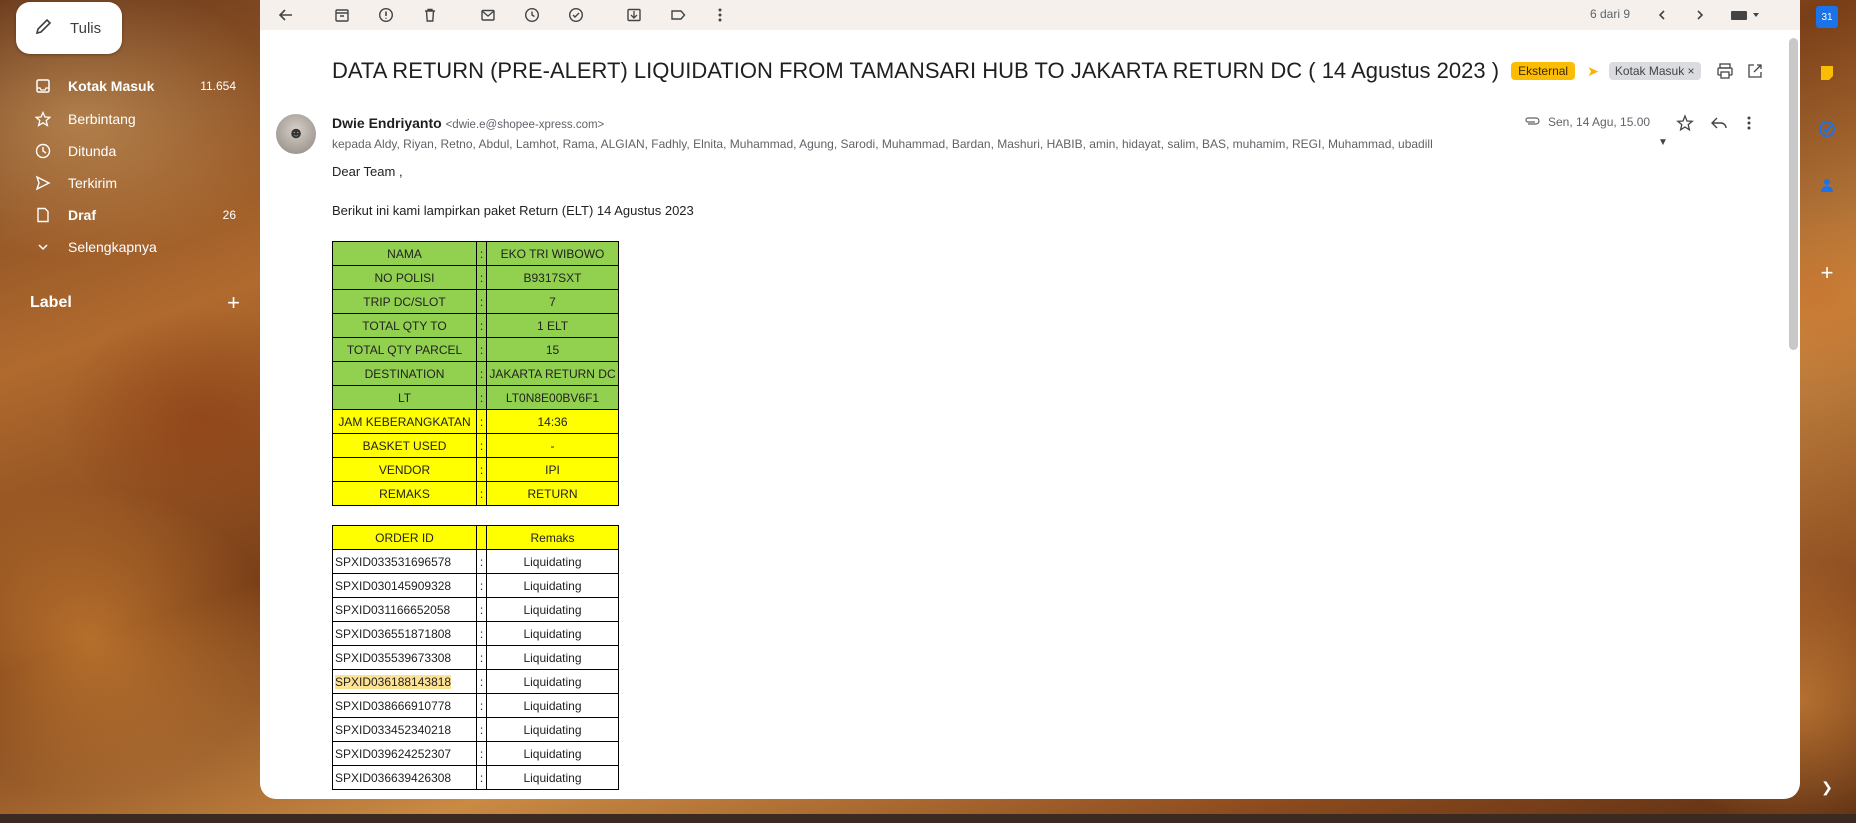 This screenshot has height=823, width=1856. I want to click on inbox-icon, so click(43, 86).